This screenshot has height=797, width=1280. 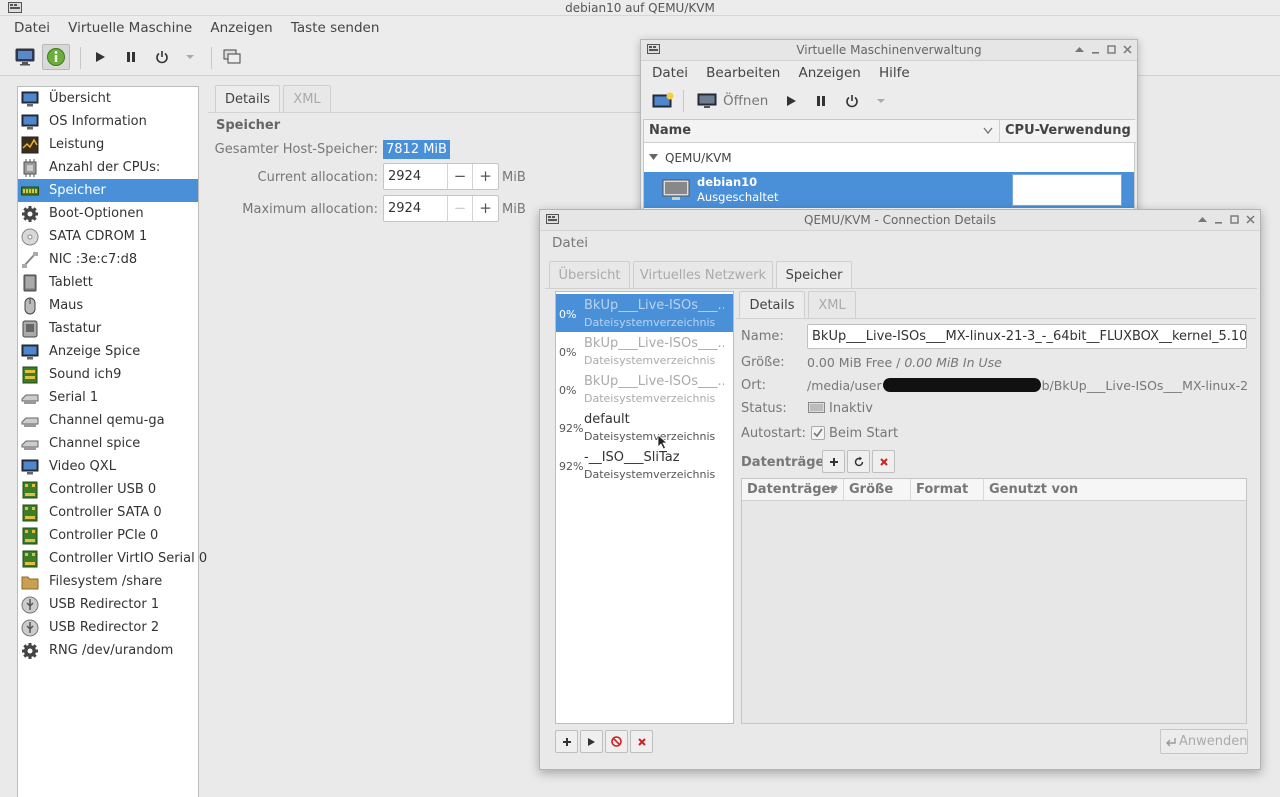 I want to click on pool-tab-xml: XML, so click(x=832, y=305).